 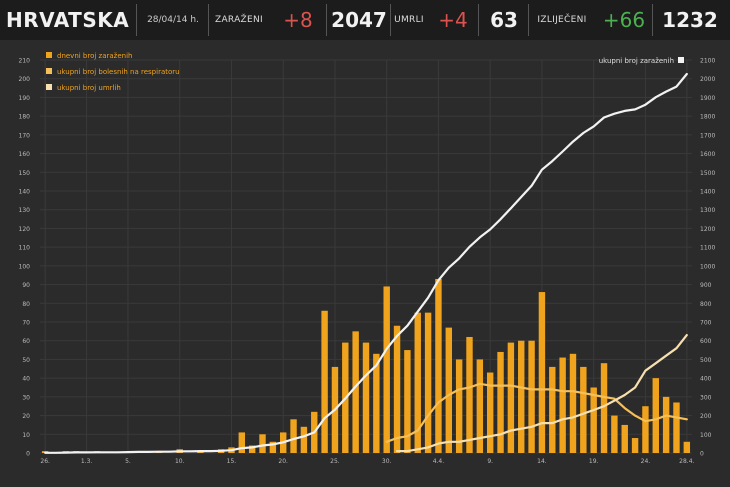 I want to click on x-tick-label: 15., so click(x=232, y=461).